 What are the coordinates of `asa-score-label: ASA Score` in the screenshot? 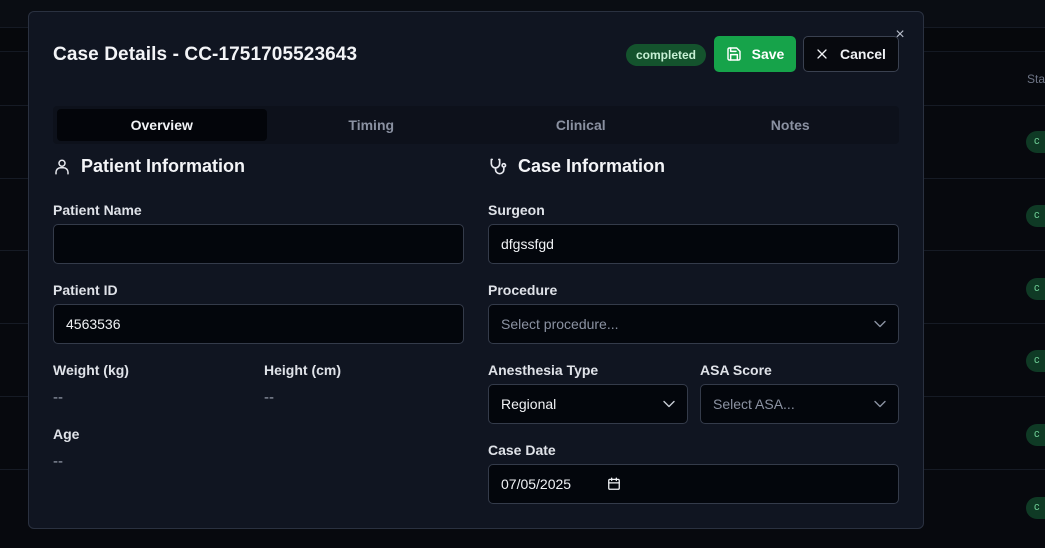 It's located at (736, 370).